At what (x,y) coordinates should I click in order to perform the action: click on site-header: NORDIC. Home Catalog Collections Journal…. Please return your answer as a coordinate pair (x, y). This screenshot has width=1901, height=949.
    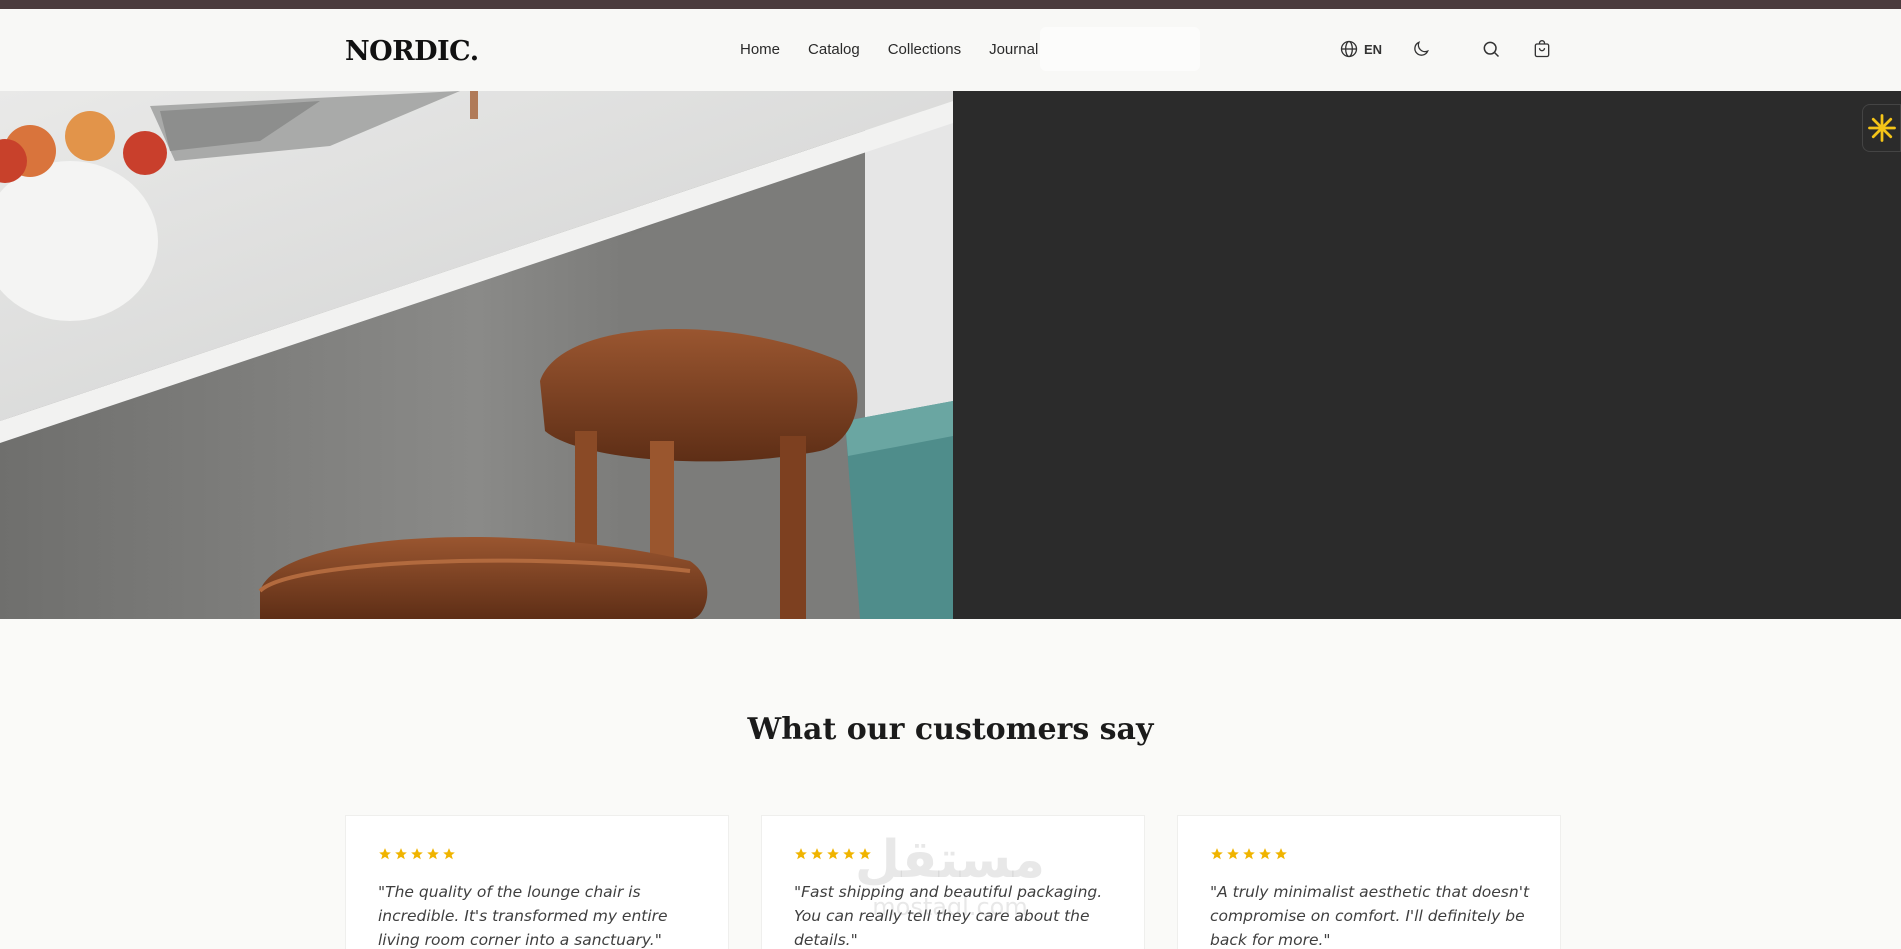
    Looking at the image, I should click on (950, 50).